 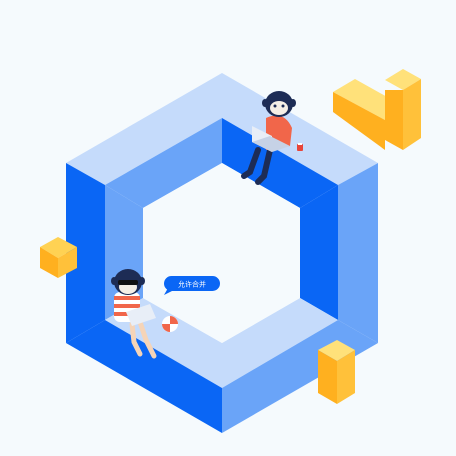 I want to click on mug-icon, so click(x=300, y=147).